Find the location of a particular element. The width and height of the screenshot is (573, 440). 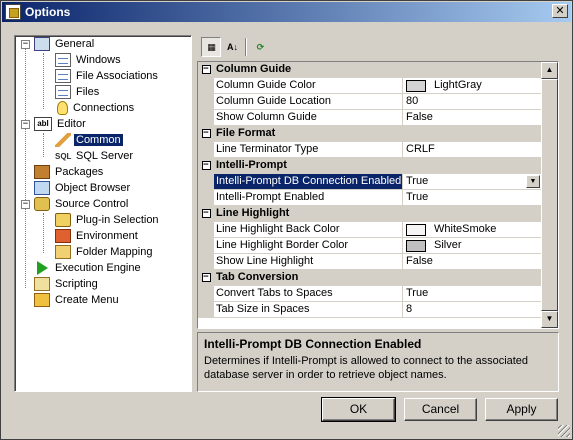

vertical-scrollbar: ▲ ▼ is located at coordinates (549, 195).